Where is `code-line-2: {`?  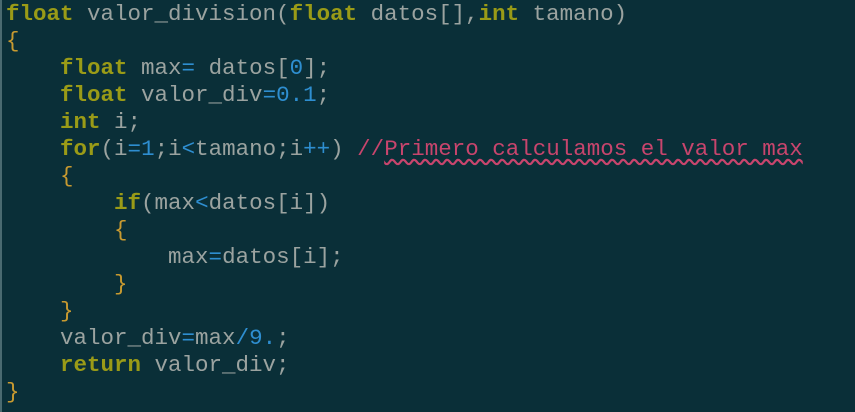
code-line-2: { is located at coordinates (404, 41).